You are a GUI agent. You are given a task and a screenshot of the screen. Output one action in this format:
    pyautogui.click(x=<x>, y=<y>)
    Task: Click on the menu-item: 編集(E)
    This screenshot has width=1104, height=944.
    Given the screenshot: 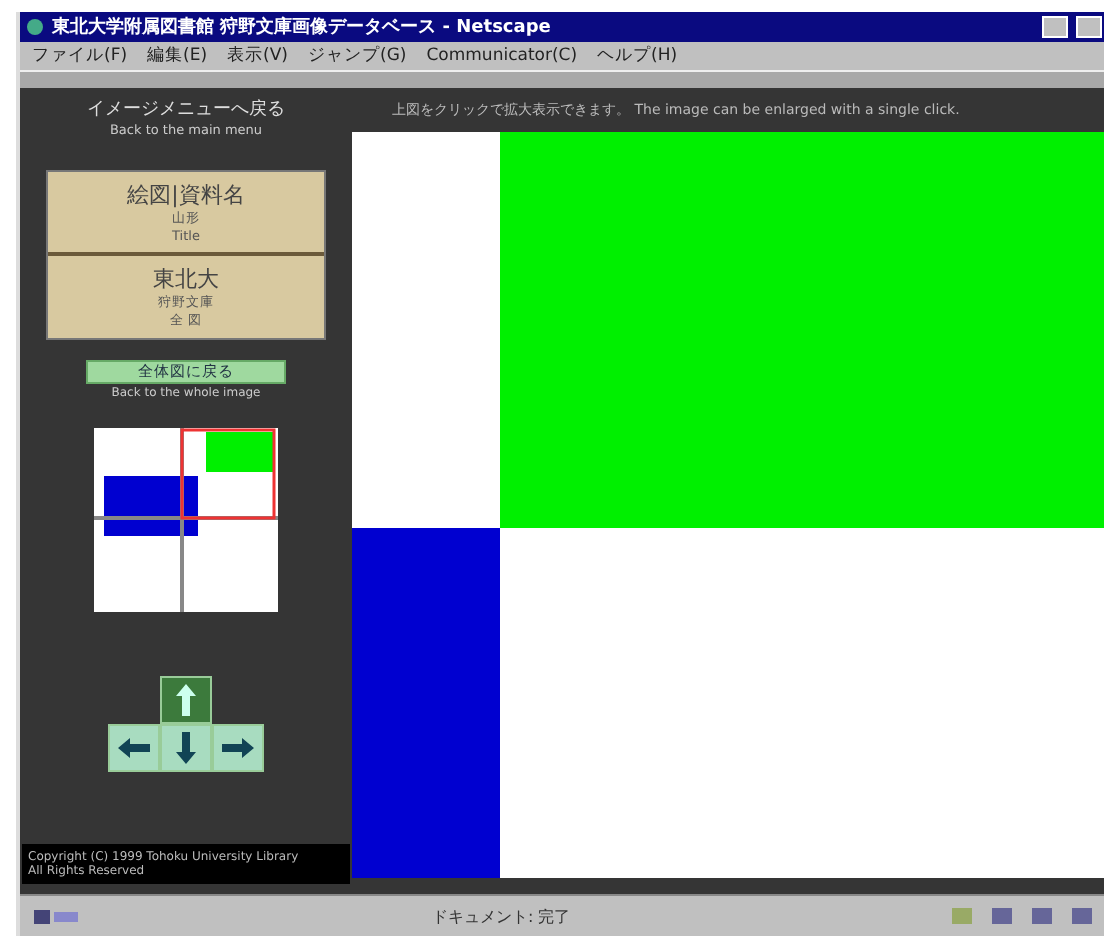 What is the action you would take?
    pyautogui.click(x=177, y=56)
    